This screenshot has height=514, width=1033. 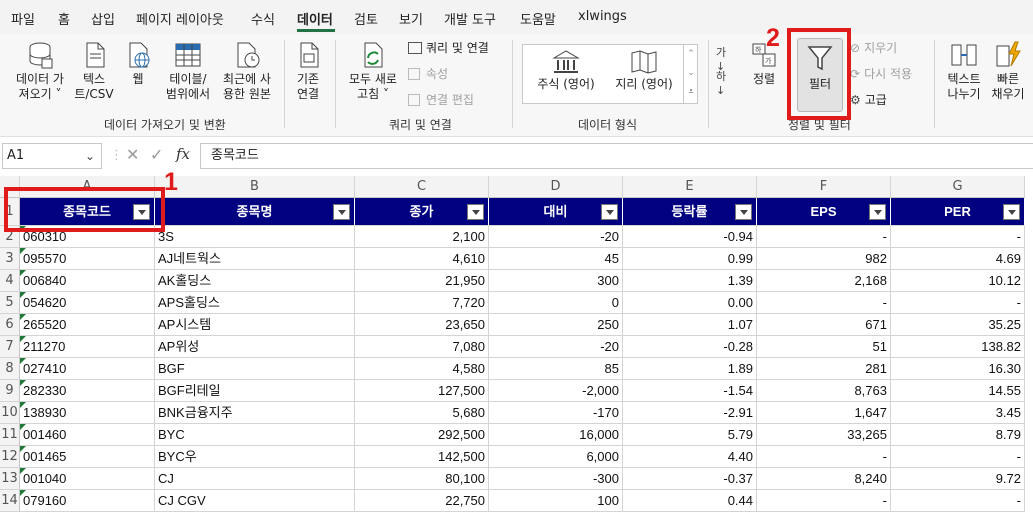 What do you see at coordinates (87, 303) in the screenshot?
I see `table-cell: 054620` at bounding box center [87, 303].